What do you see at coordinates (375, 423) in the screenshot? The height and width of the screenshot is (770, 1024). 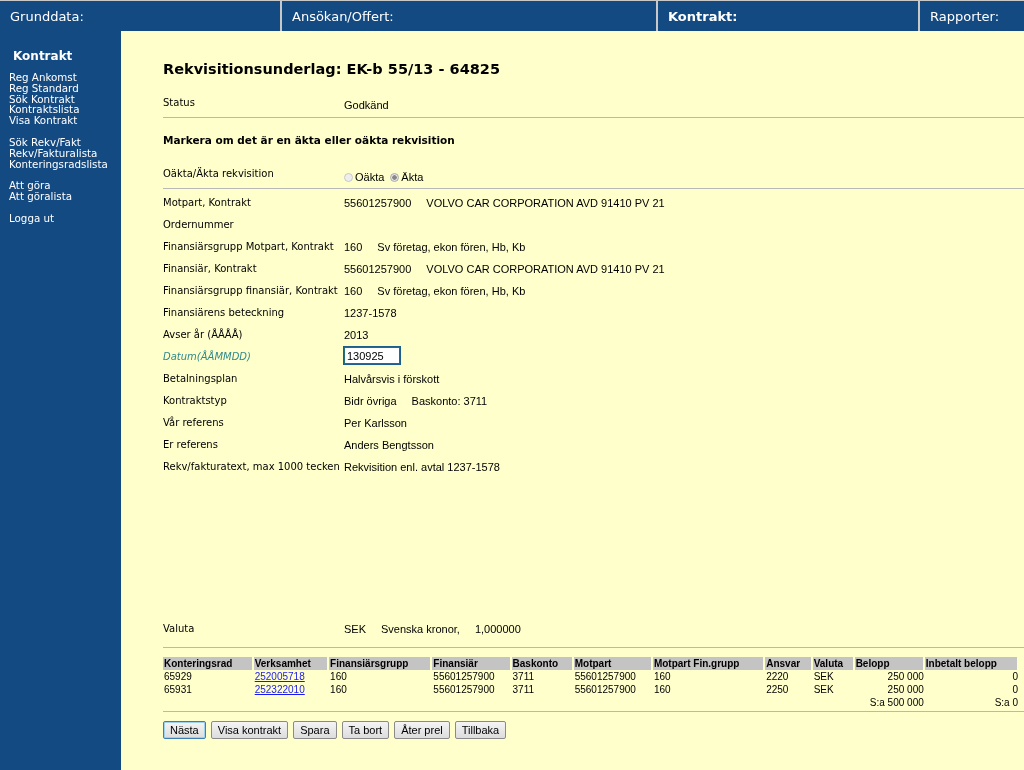 I see `field-value: Per Karlsson` at bounding box center [375, 423].